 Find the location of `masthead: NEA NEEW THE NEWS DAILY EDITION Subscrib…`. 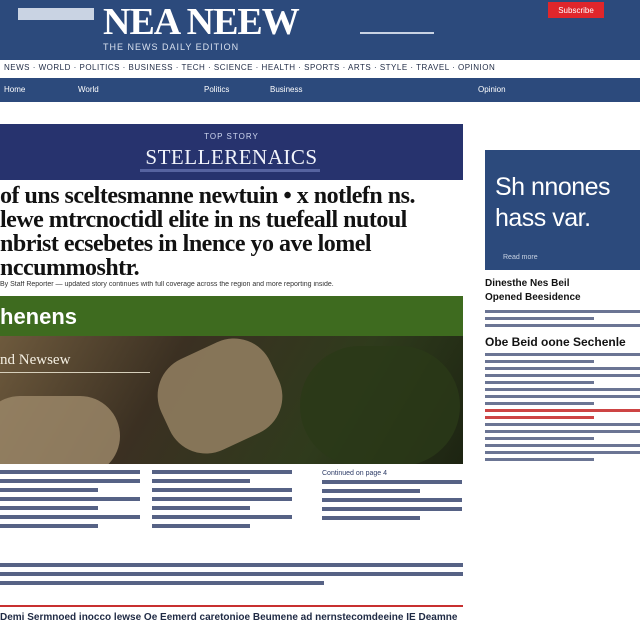

masthead: NEA NEEW THE NEWS DAILY EDITION Subscrib… is located at coordinates (320, 30).